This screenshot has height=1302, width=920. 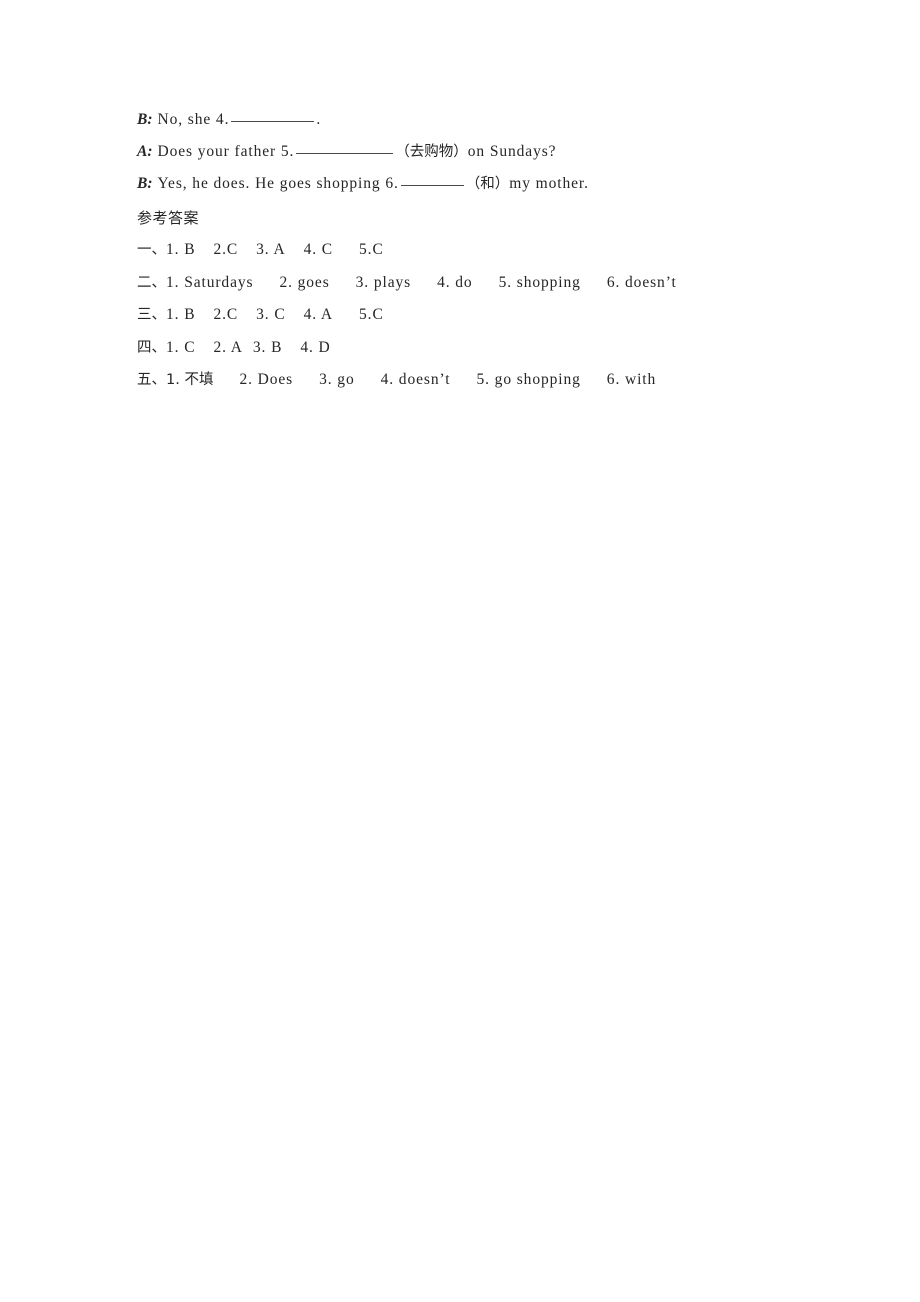 I want to click on answer-section-1: 一、1. B 2.C 3. A 4. C 5.C, so click(x=497, y=250).